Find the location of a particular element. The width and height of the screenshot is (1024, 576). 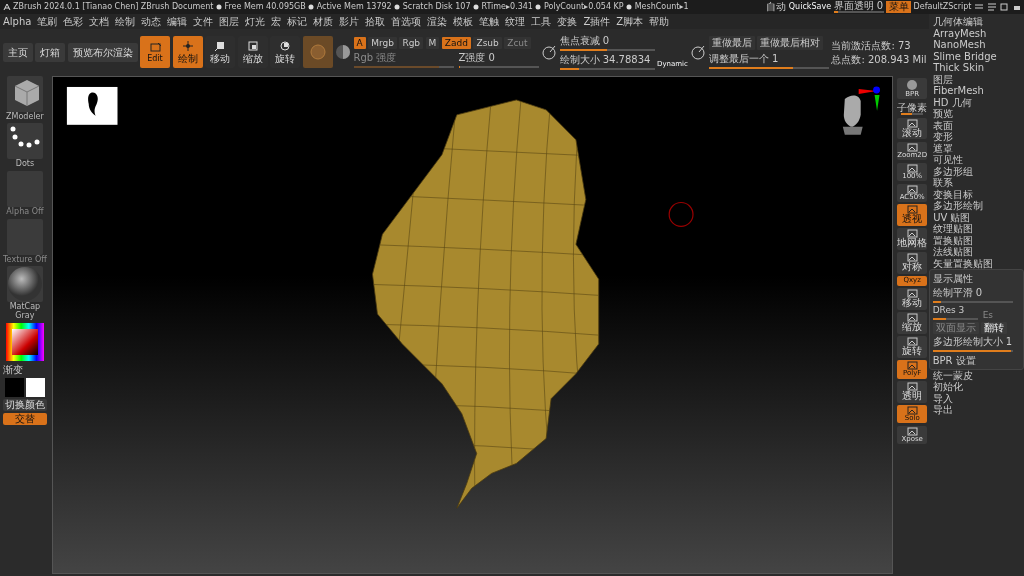

panel-menu-item: 可见性 is located at coordinates (976, 160).